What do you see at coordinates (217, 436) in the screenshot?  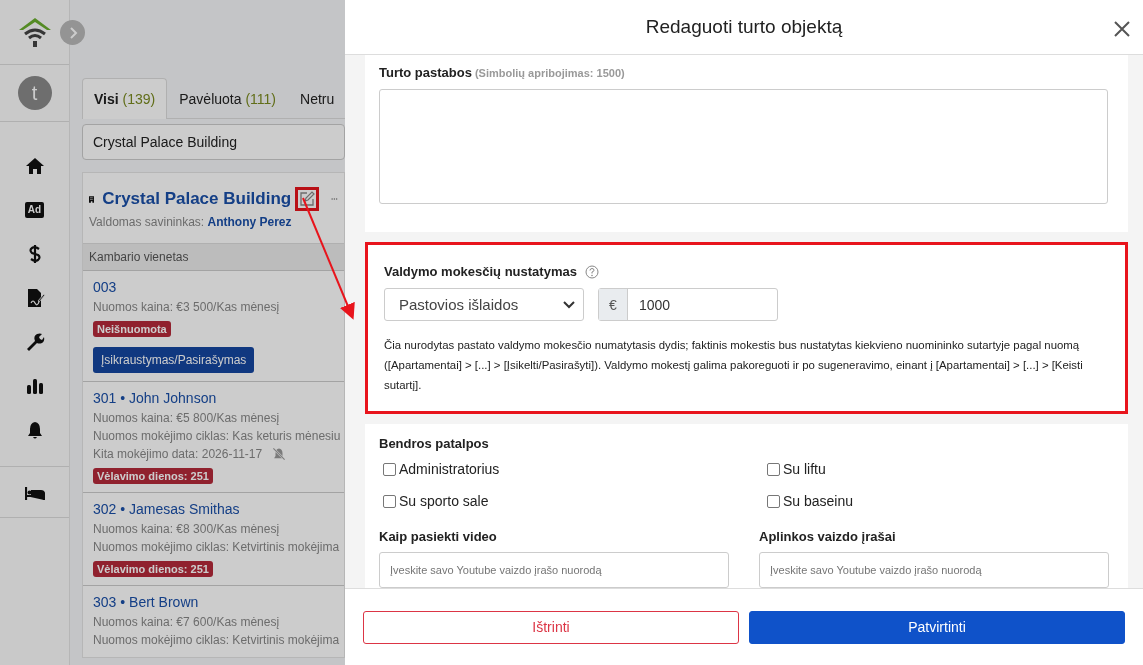 I see `unit-detail: Nuomos mokėjimo ciklas: Kas keturis mėnesiu` at bounding box center [217, 436].